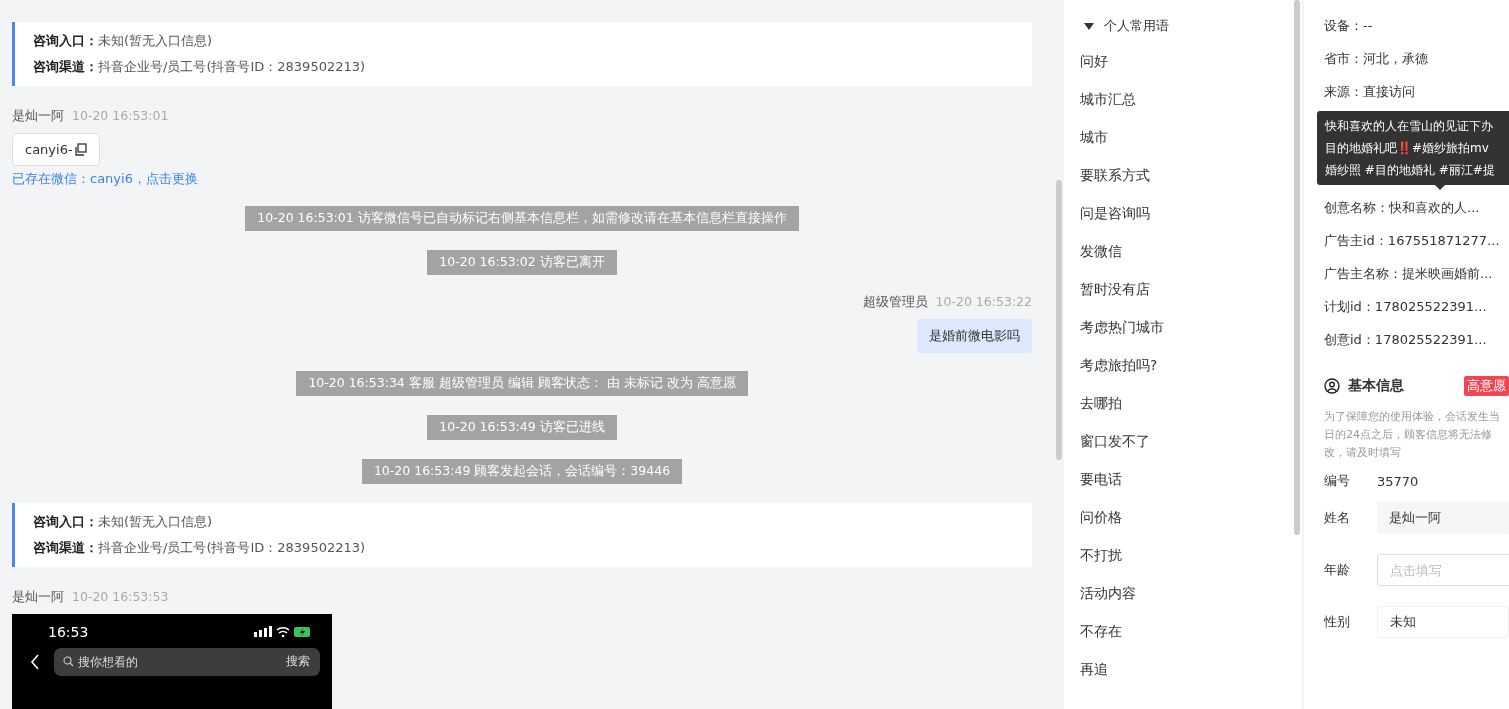 Image resolution: width=1509 pixels, height=709 pixels. Describe the element at coordinates (1136, 26) in the screenshot. I see `phrase-group-title: 个人常用语` at that location.